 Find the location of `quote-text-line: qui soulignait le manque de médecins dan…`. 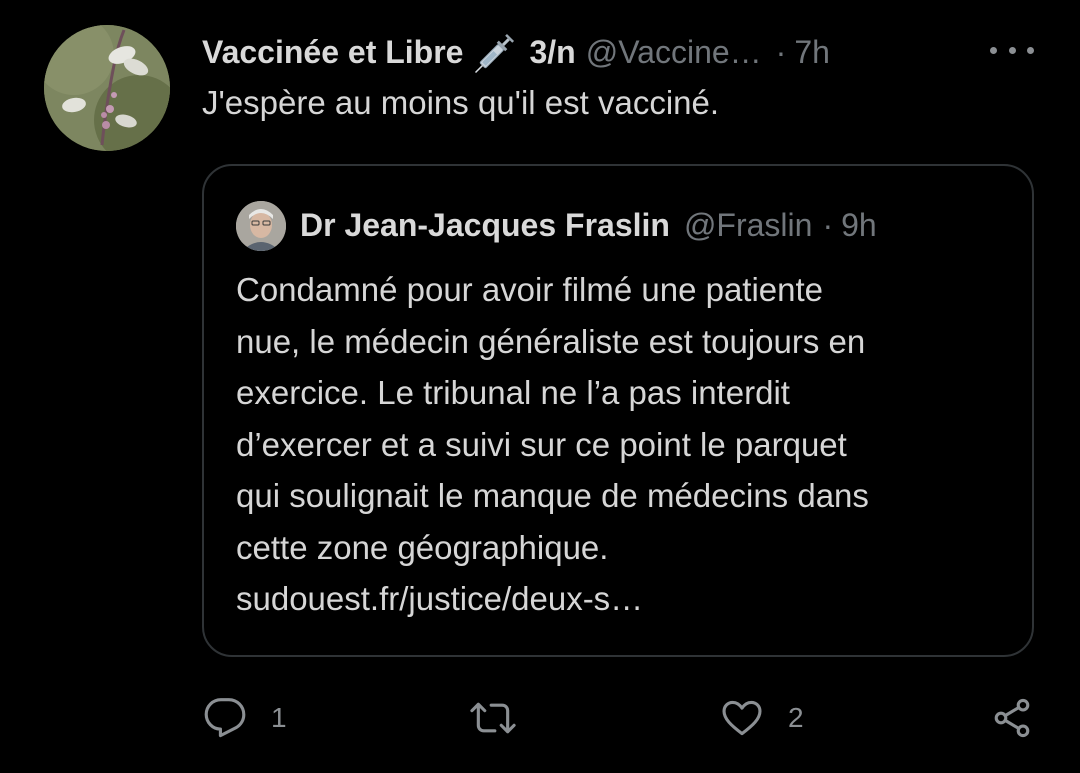

quote-text-line: qui soulignait le manque de médecins dan… is located at coordinates (552, 495).